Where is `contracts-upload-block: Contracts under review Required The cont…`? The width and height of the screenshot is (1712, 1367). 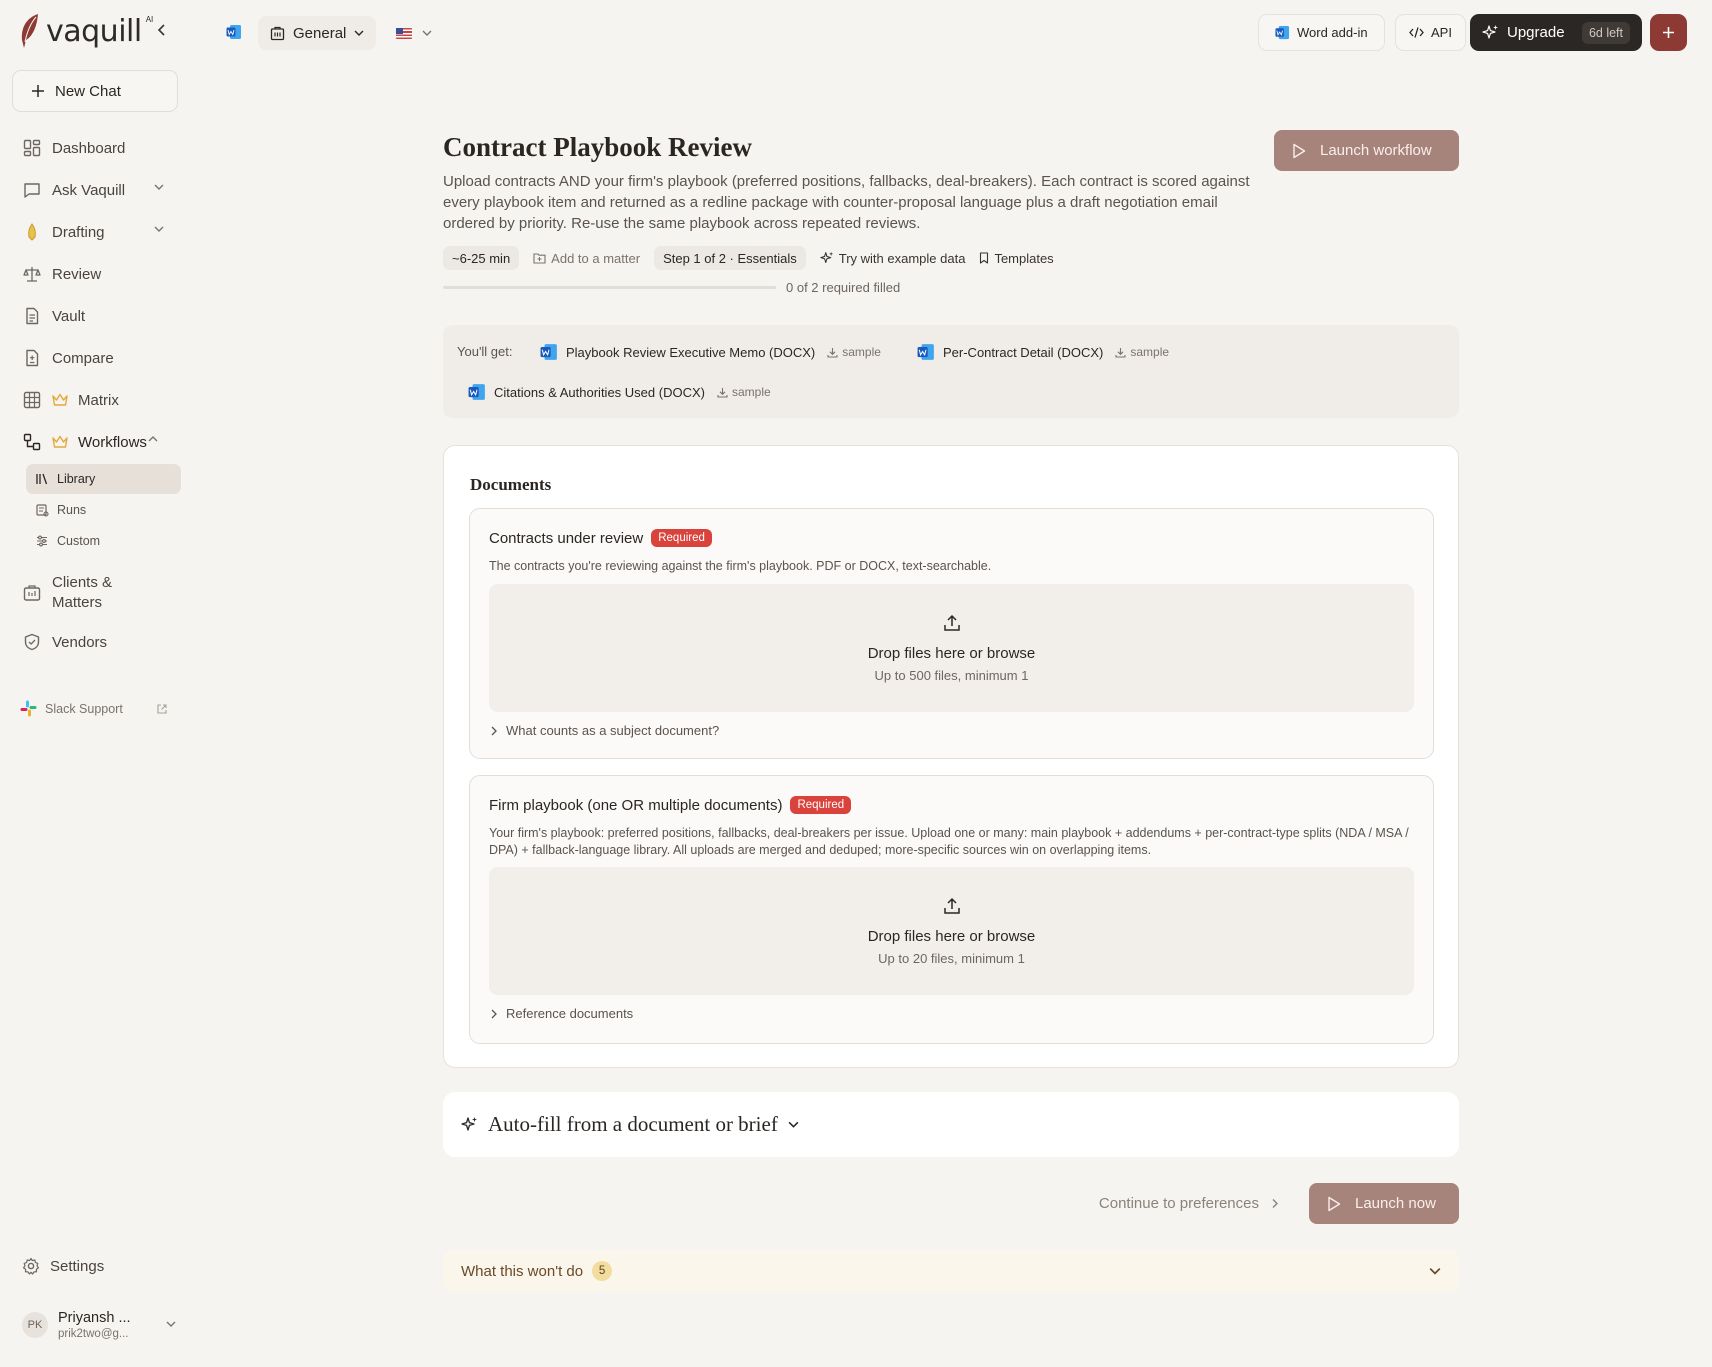 contracts-upload-block: Contracts under review Required The cont… is located at coordinates (951, 633).